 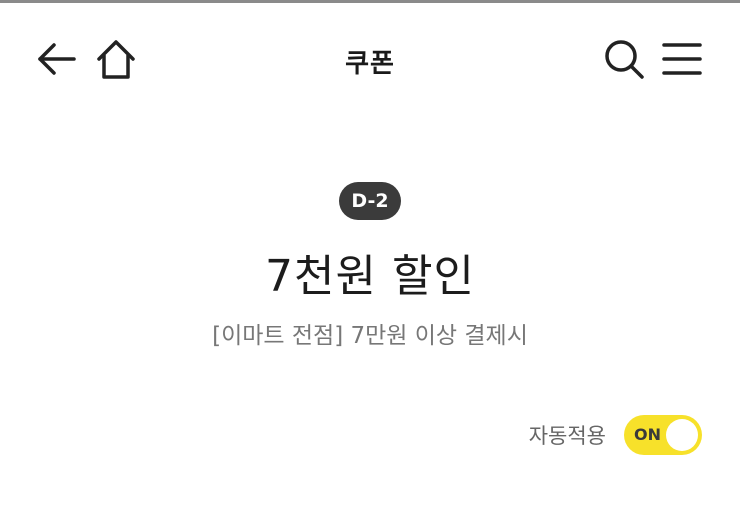 What do you see at coordinates (647, 434) in the screenshot?
I see `toggle-state-text: ON` at bounding box center [647, 434].